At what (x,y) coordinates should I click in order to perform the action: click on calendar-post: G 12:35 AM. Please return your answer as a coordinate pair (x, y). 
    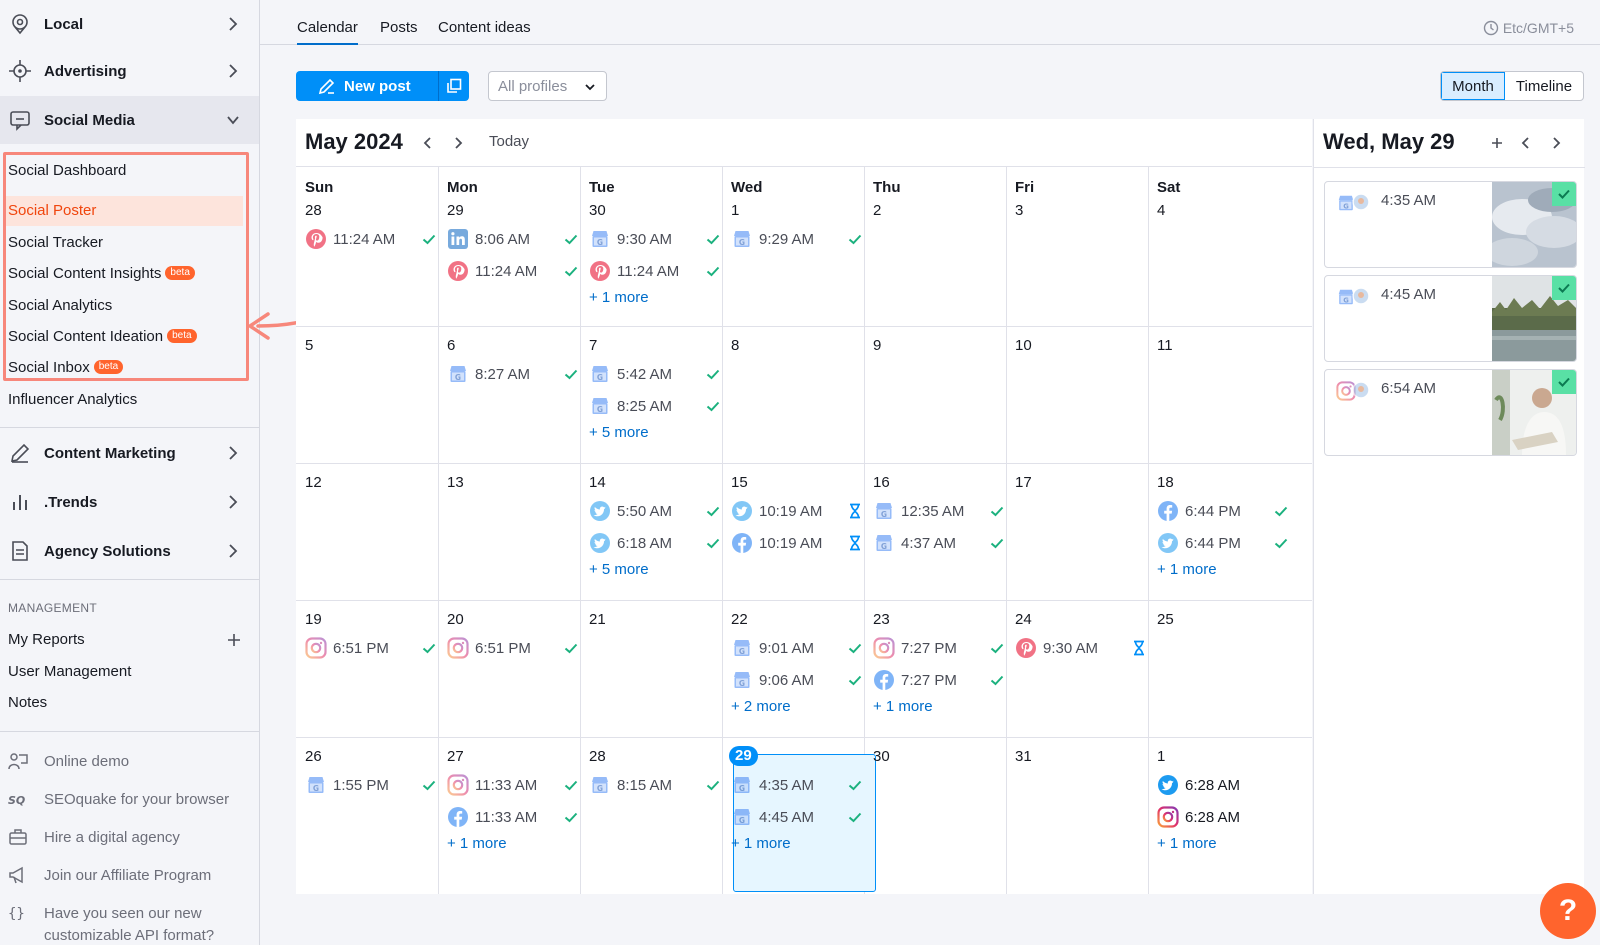
    Looking at the image, I should click on (939, 511).